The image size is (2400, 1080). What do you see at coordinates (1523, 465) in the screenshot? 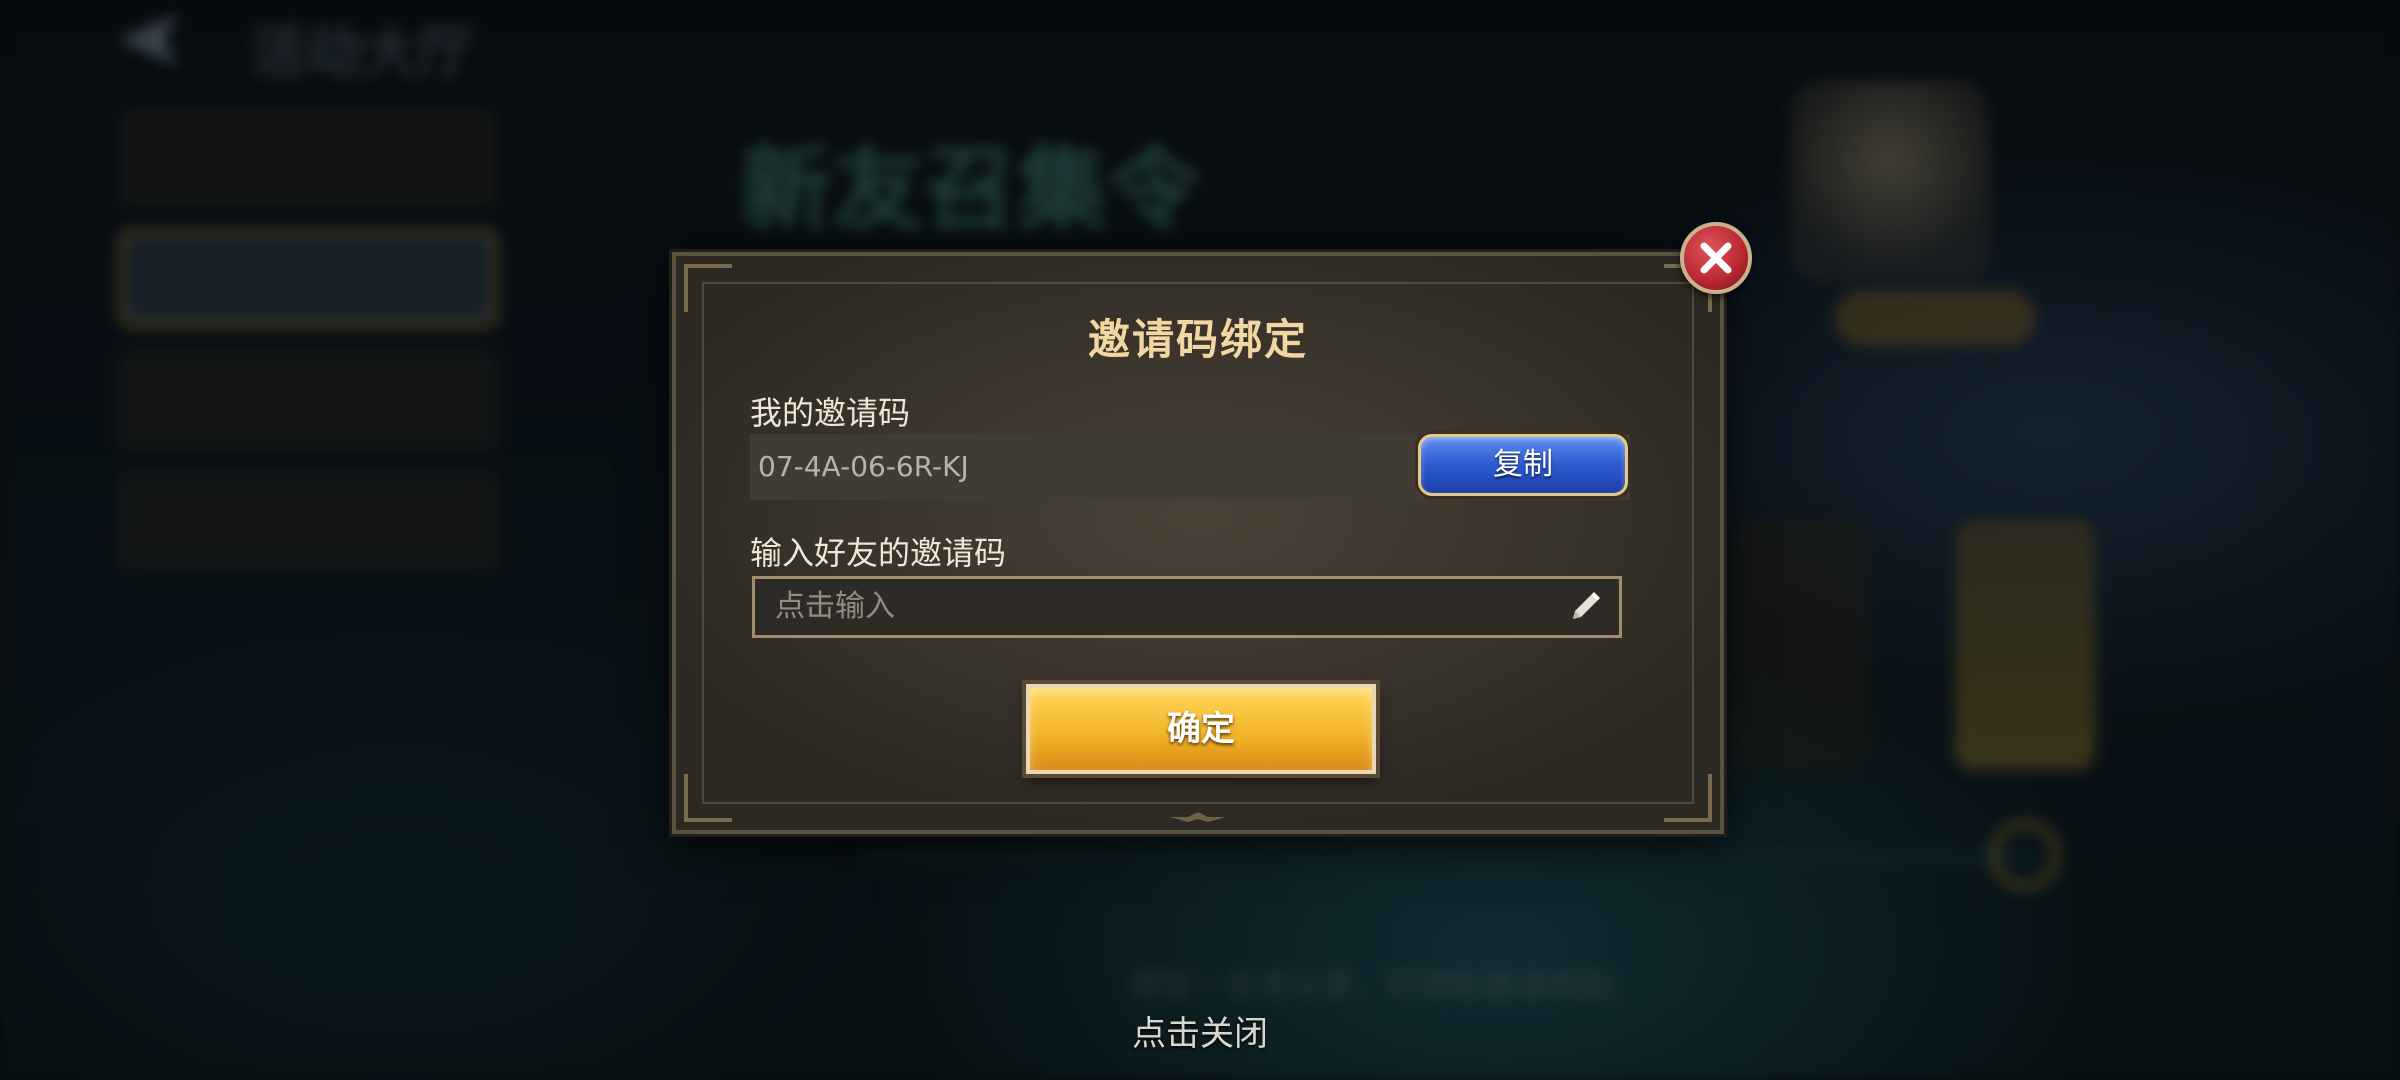
I see `copy-button: 复制` at bounding box center [1523, 465].